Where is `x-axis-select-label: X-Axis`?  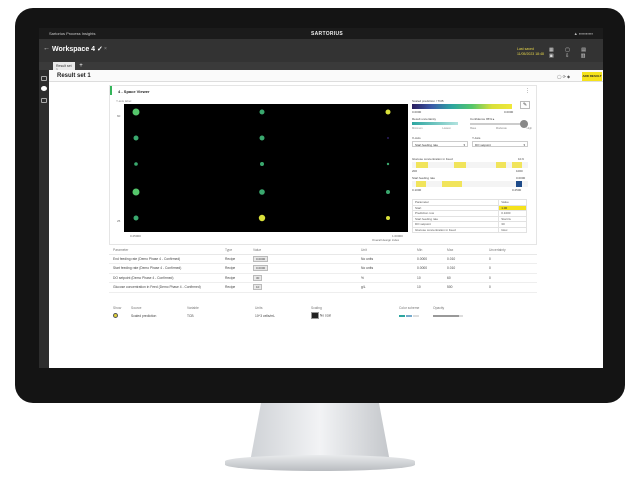 x-axis-select-label: X-Axis is located at coordinates (416, 138).